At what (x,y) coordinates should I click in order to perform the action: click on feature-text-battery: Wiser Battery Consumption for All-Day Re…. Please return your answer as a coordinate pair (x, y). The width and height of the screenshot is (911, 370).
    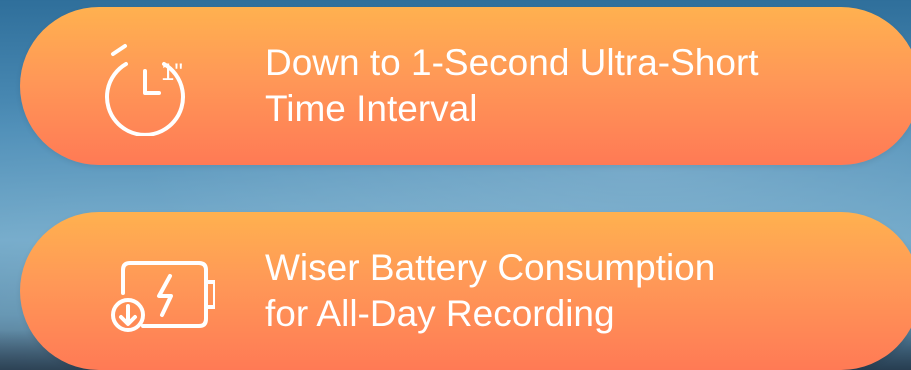
    Looking at the image, I should click on (490, 291).